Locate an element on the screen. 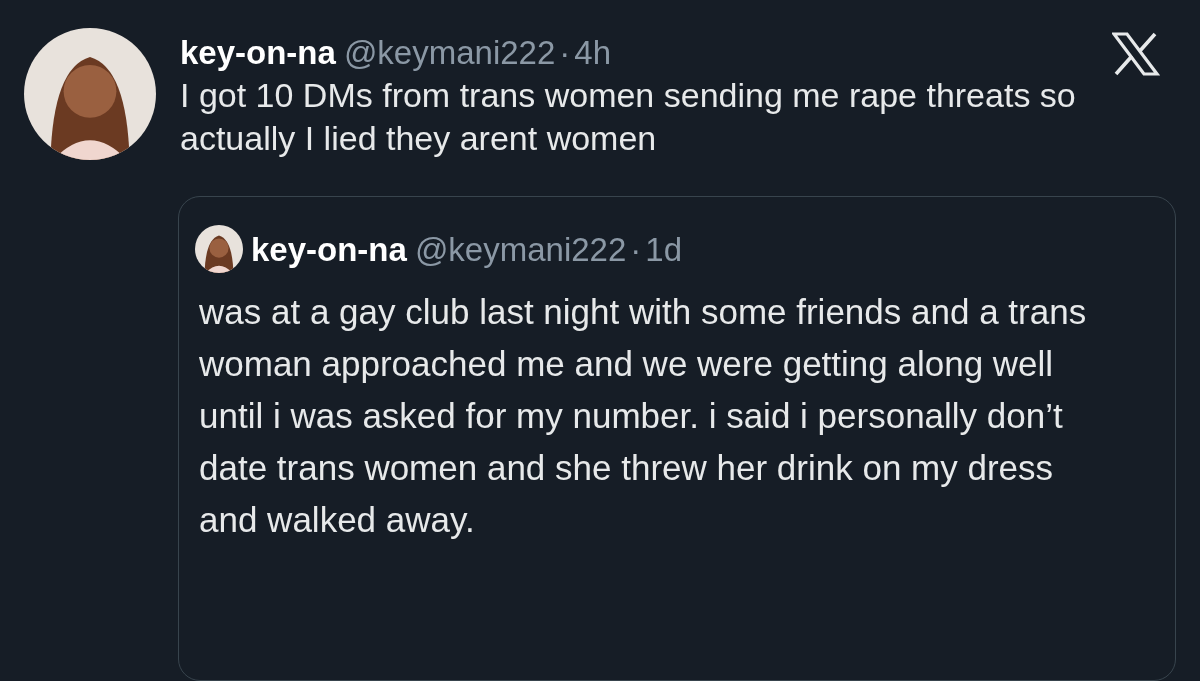 Image resolution: width=1200 pixels, height=681 pixels. post-time: 1d is located at coordinates (664, 249).